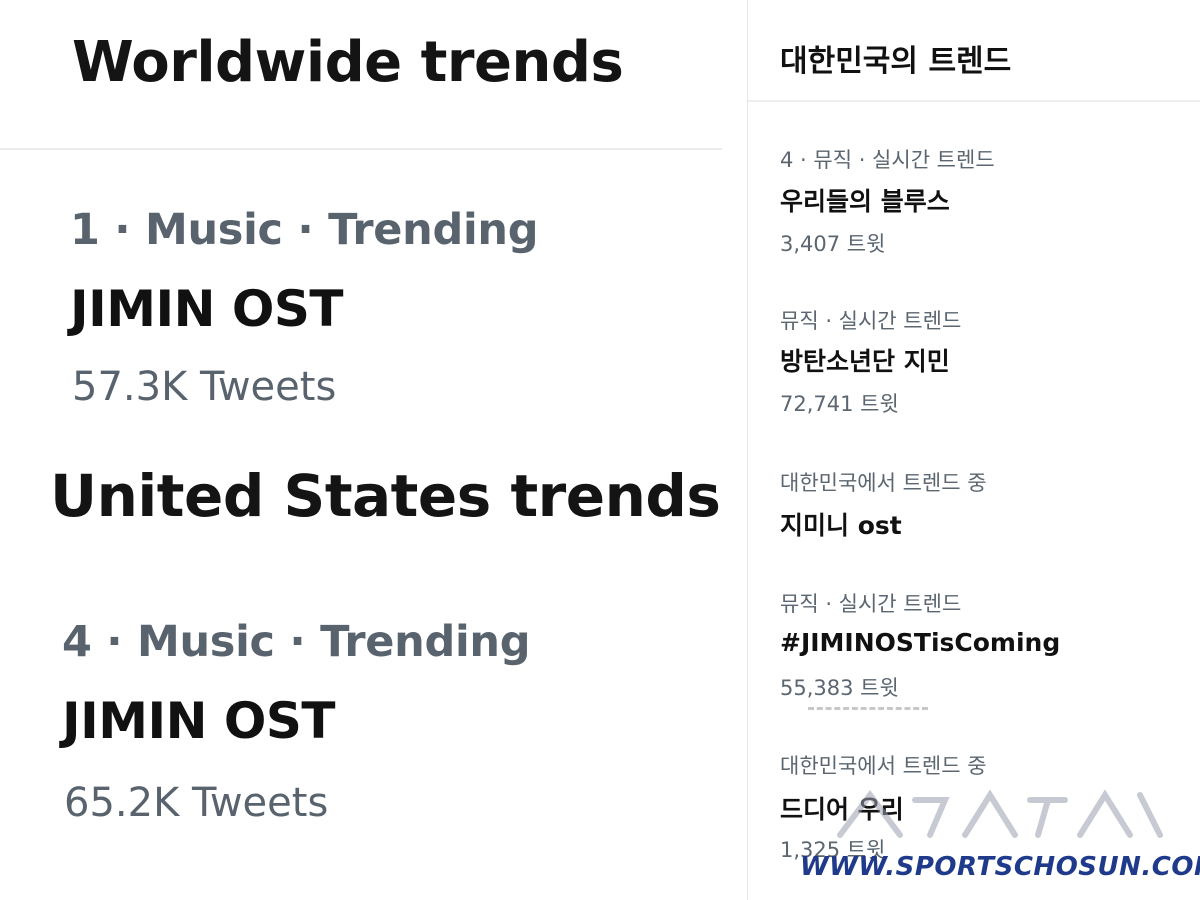 This screenshot has width=1200, height=900. What do you see at coordinates (865, 361) in the screenshot?
I see `trend-name: 방탄소년단 지민` at bounding box center [865, 361].